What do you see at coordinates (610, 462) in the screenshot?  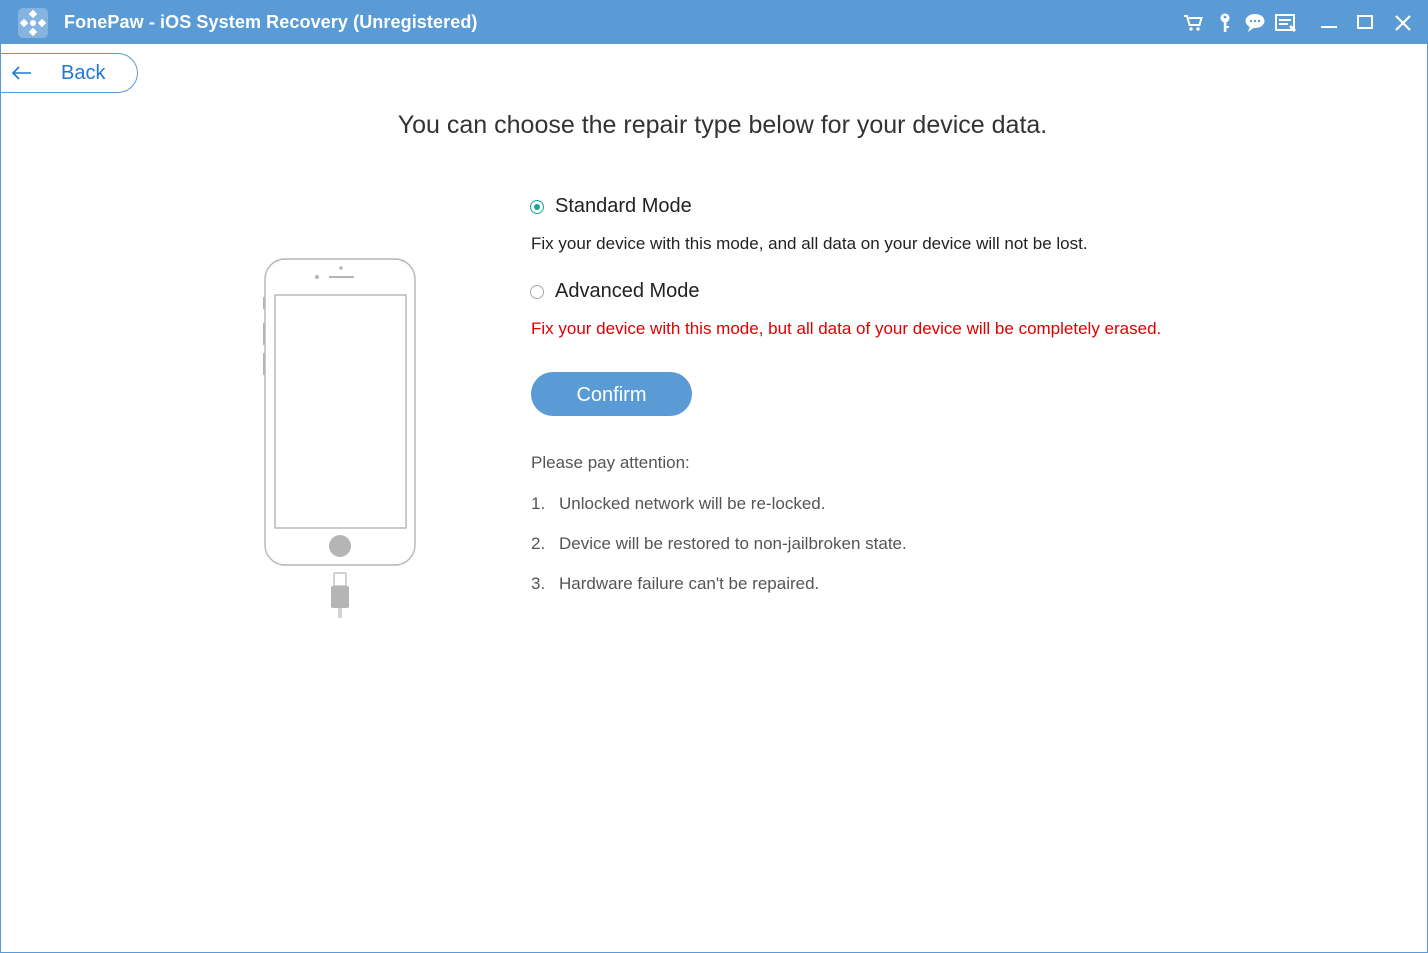 I see `attention-title: Please pay attention:` at bounding box center [610, 462].